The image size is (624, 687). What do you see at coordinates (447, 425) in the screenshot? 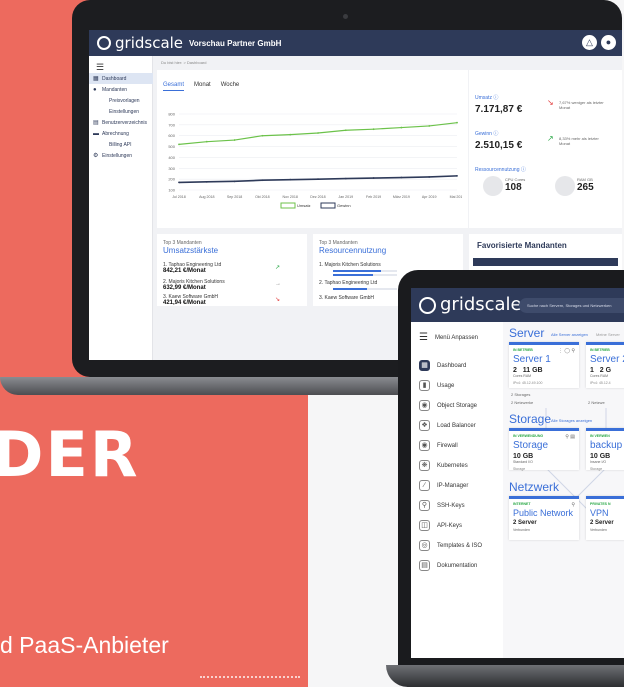
I see `sidebar-item-load-balancer: ❖ Load Balancer` at bounding box center [447, 425].